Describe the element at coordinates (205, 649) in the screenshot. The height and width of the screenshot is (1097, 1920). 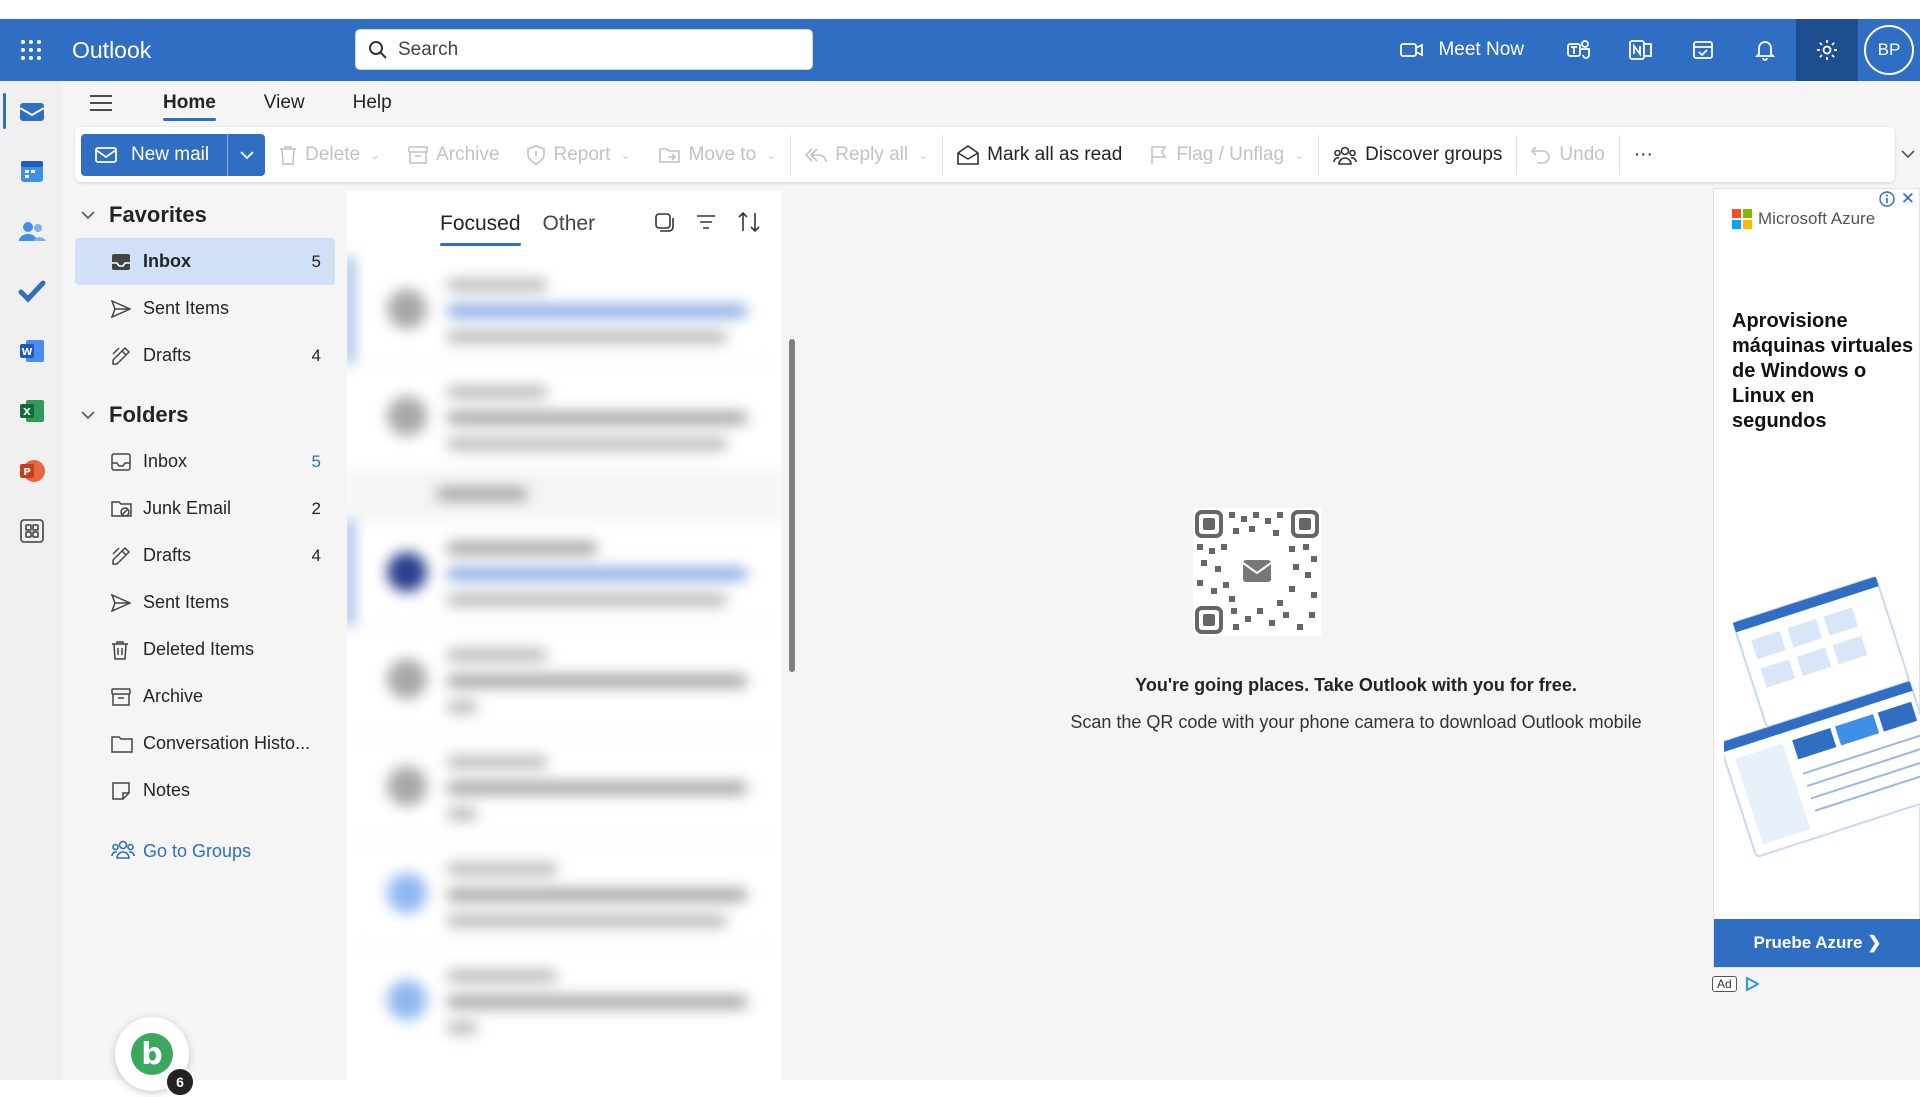
I see `folder-item-deleted-items: Deleted Items` at that location.